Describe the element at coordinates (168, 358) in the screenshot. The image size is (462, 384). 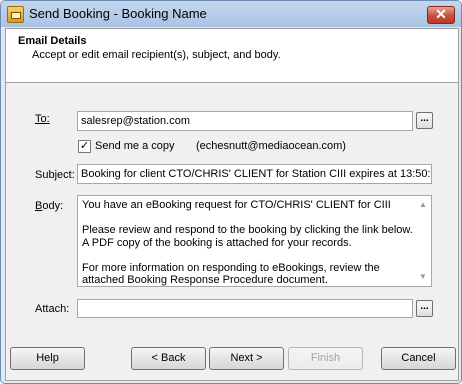
I see `back-button: < Back` at that location.